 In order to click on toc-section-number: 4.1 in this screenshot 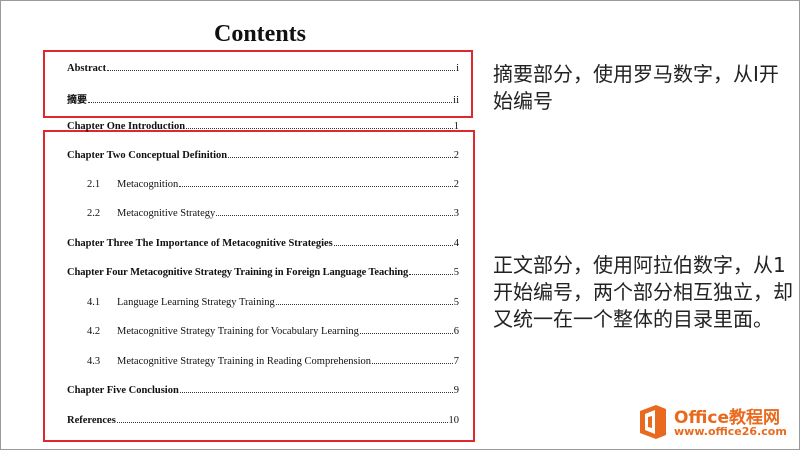, I will do `click(94, 302)`.